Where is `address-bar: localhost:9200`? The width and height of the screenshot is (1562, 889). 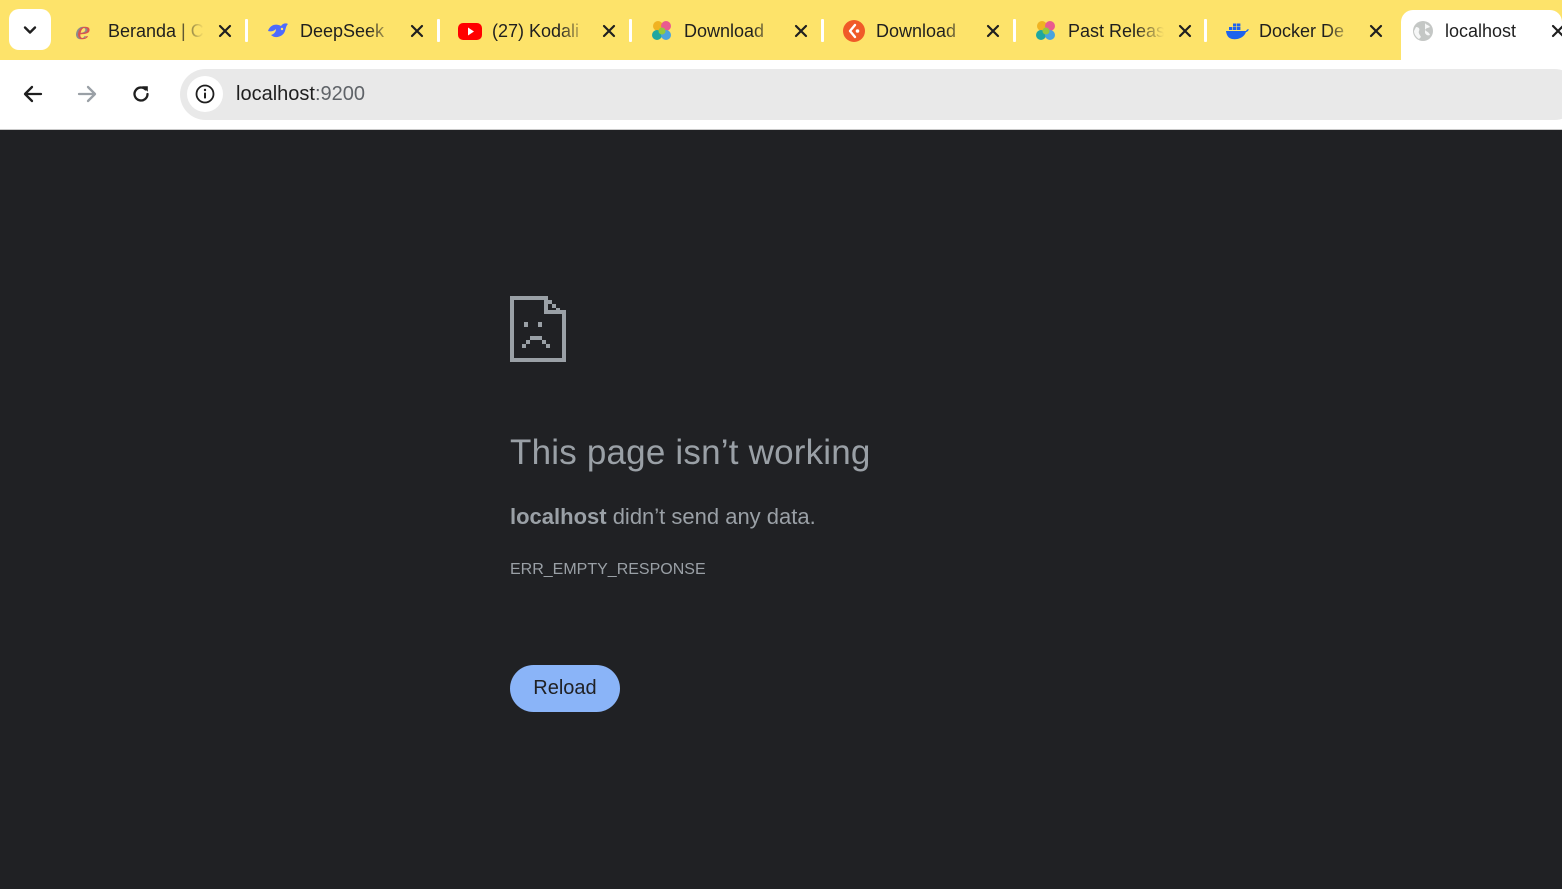 address-bar: localhost:9200 is located at coordinates (871, 94).